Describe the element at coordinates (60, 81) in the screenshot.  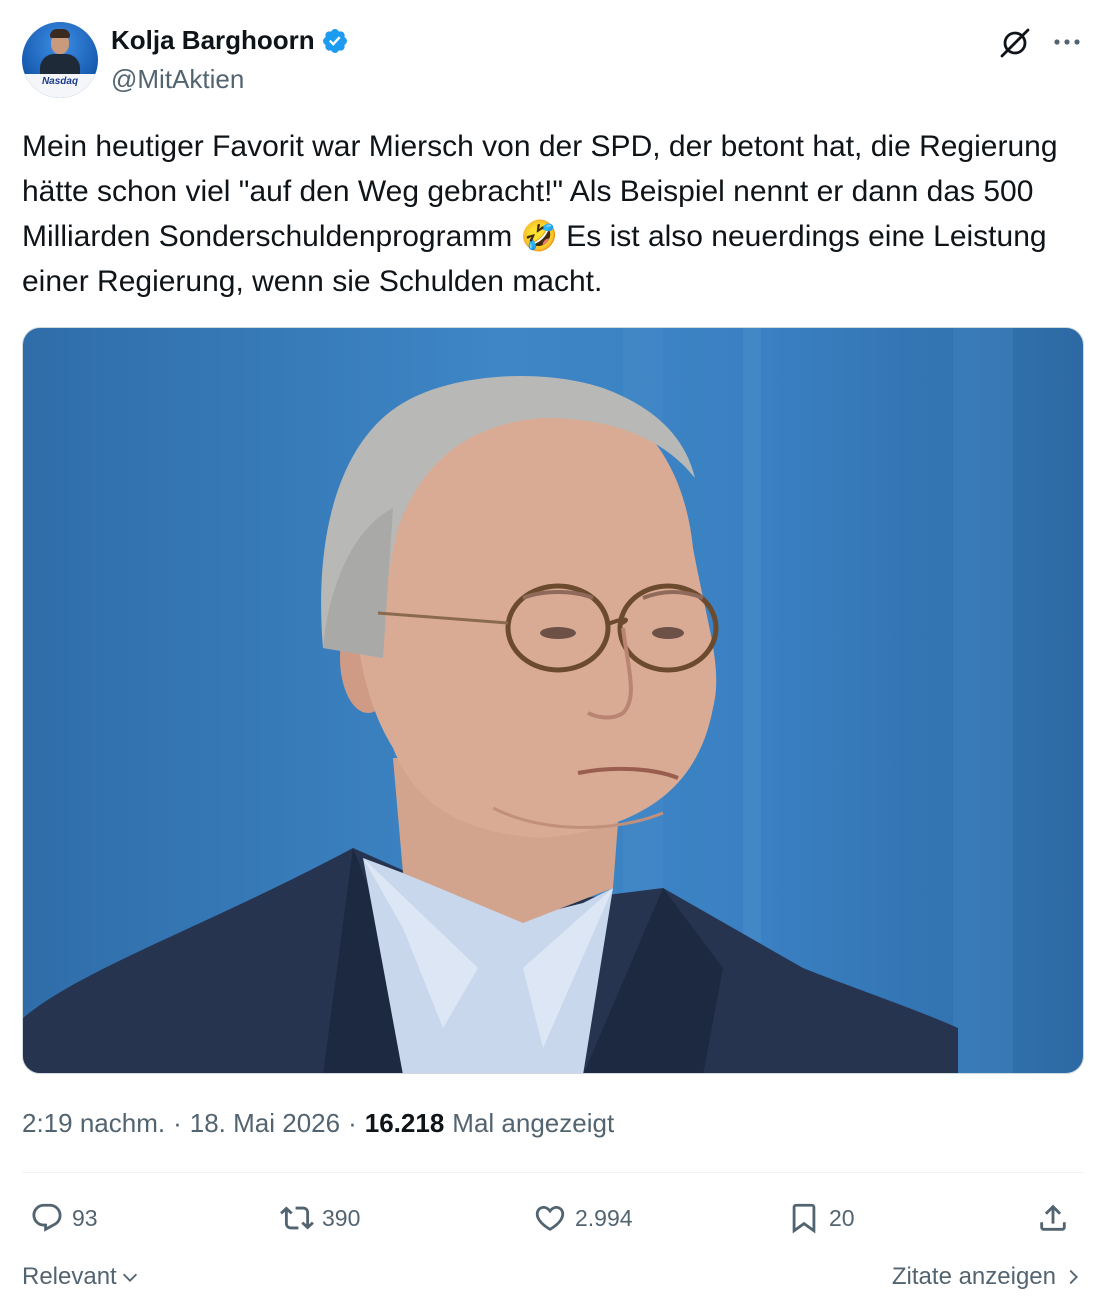
I see `avatar-podium-label: Nasdaq` at that location.